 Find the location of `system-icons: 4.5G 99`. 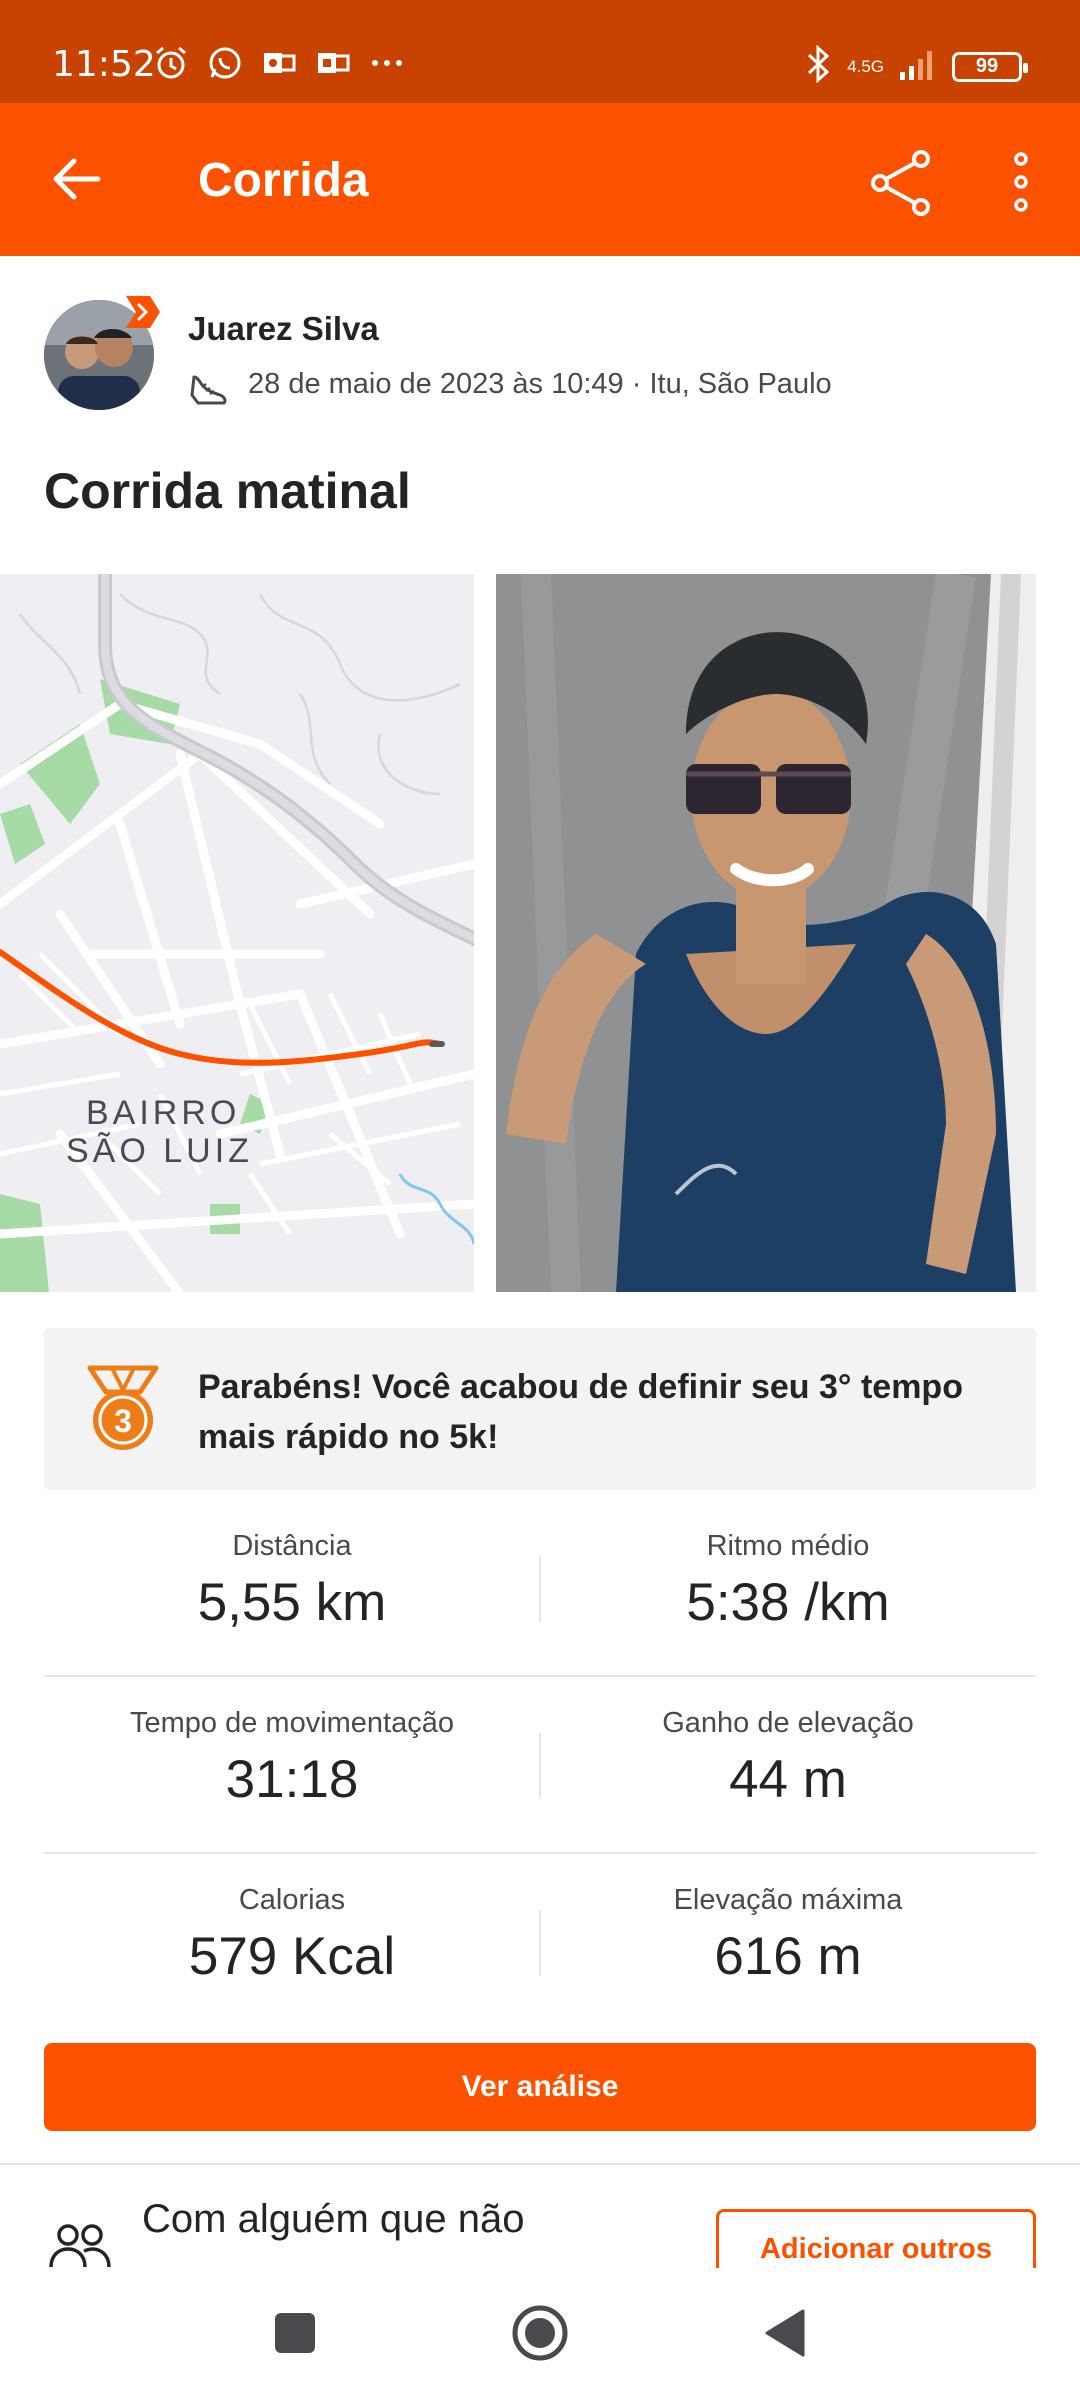

system-icons: 4.5G 99 is located at coordinates (915, 66).